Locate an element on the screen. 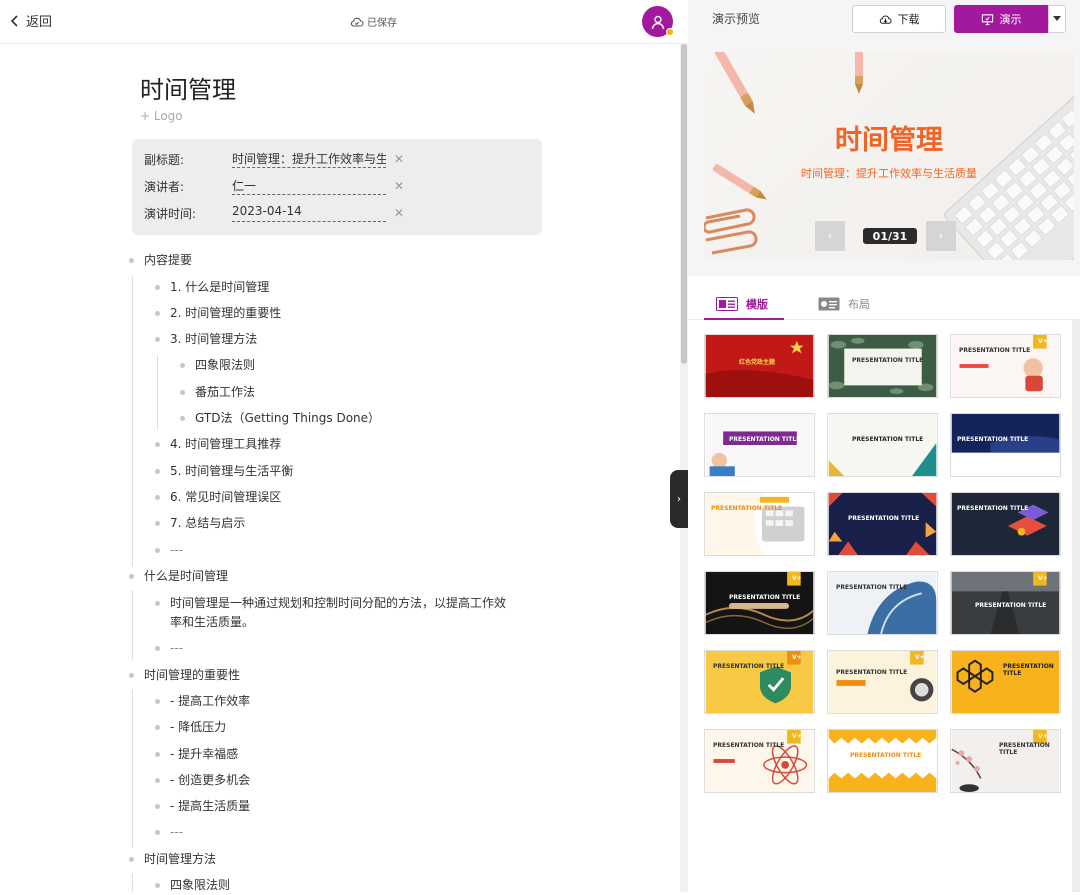 The image size is (1080, 895). template-card-black-gold: PRESENTATION TITLE V+ is located at coordinates (759, 603).